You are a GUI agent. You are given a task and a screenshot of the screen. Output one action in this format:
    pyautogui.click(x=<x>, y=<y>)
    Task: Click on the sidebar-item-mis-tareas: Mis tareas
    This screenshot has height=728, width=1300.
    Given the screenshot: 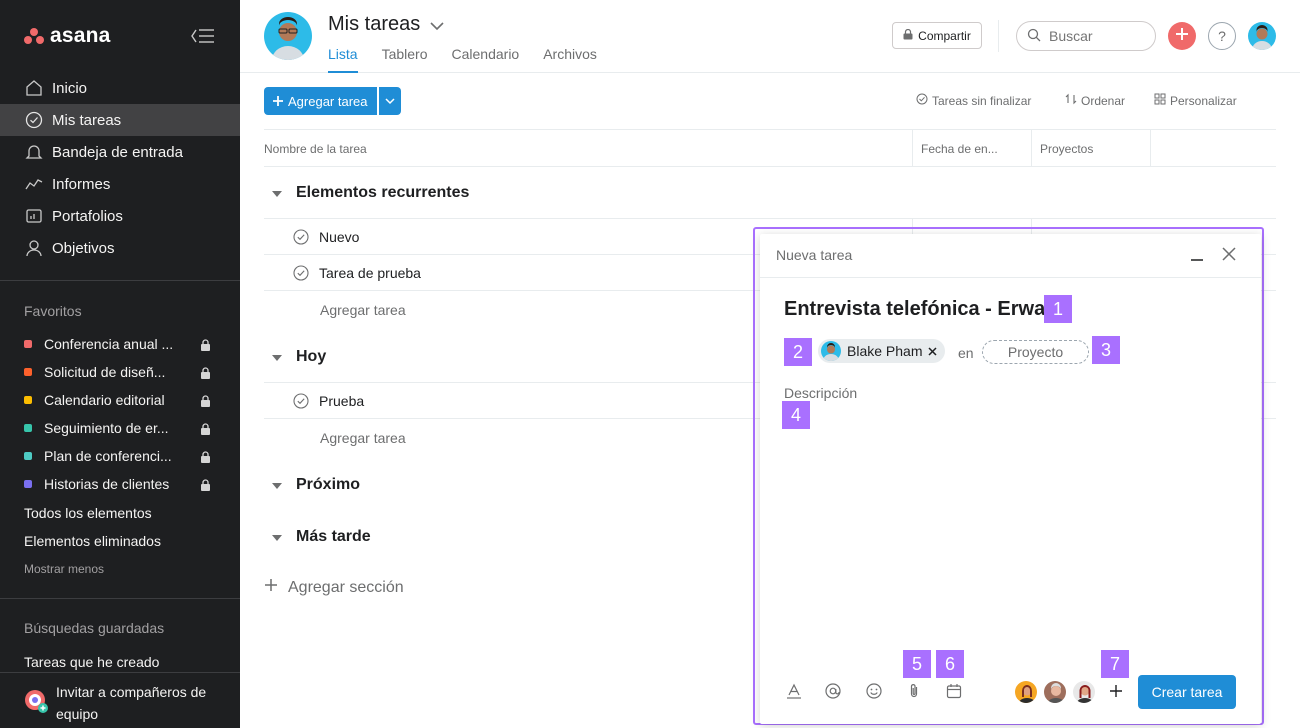 What is the action you would take?
    pyautogui.click(x=120, y=120)
    